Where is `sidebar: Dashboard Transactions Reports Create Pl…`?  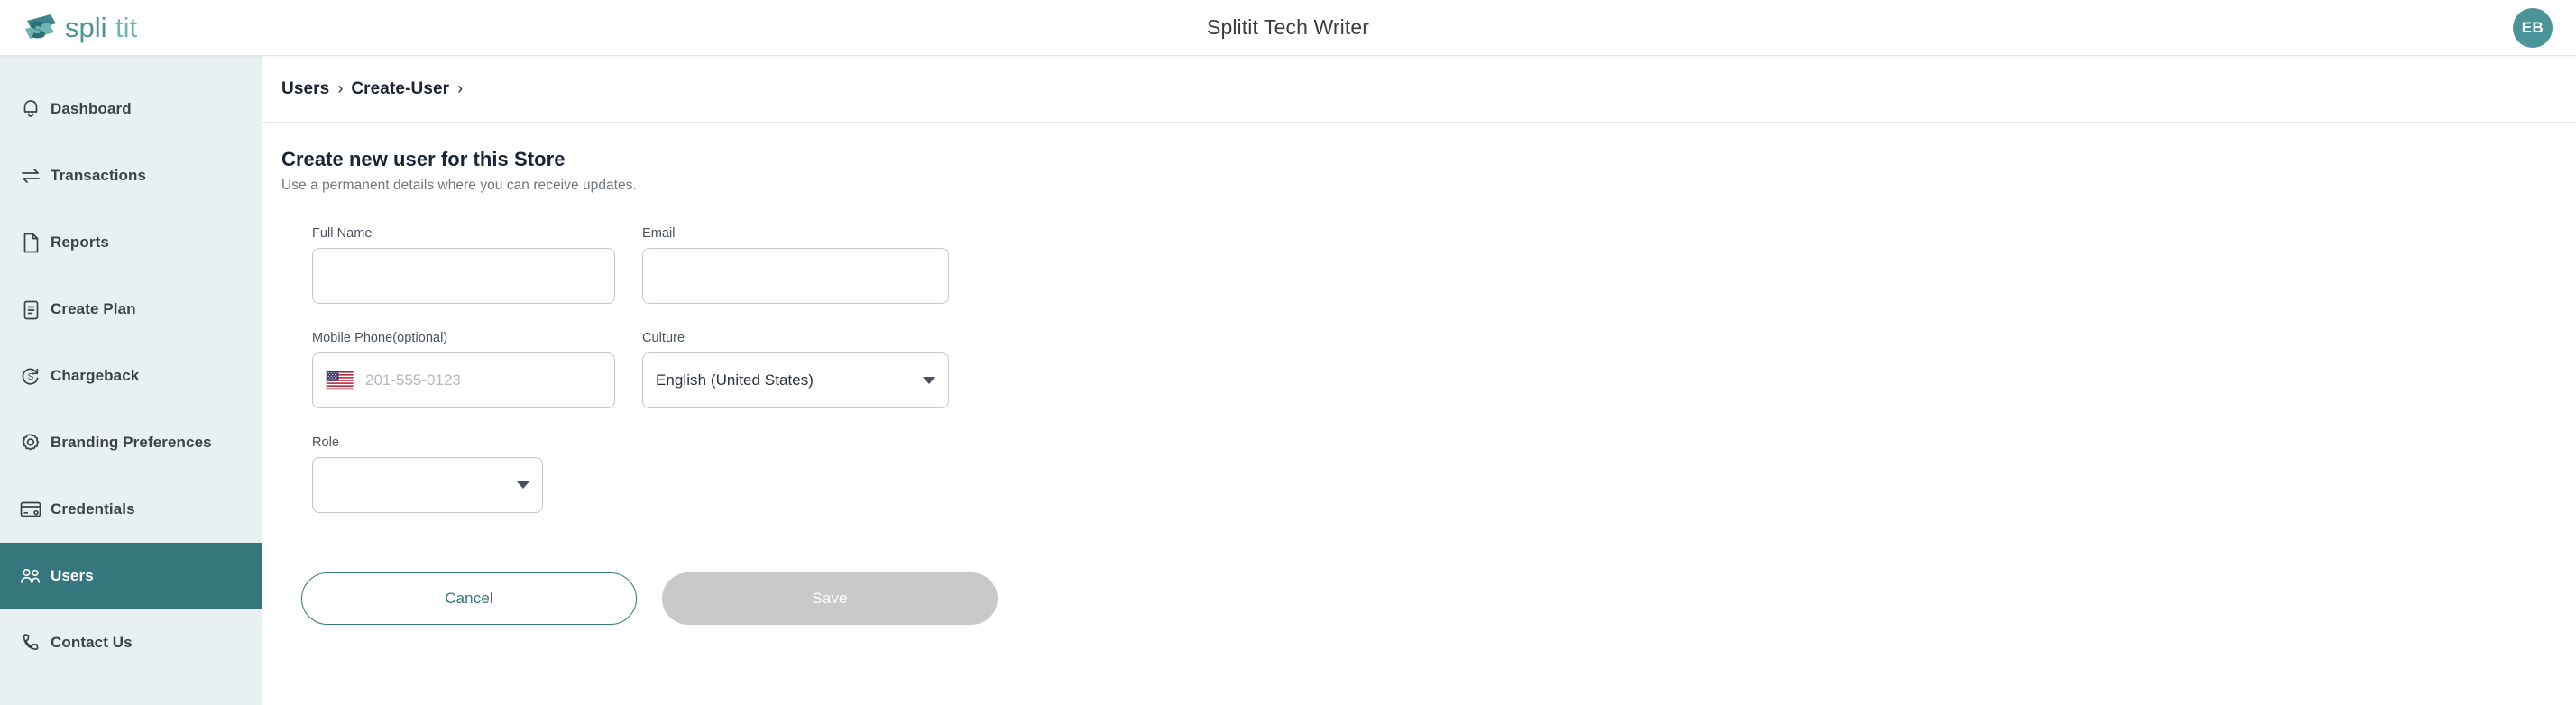
sidebar: Dashboard Transactions Reports Create Pl… is located at coordinates (131, 380).